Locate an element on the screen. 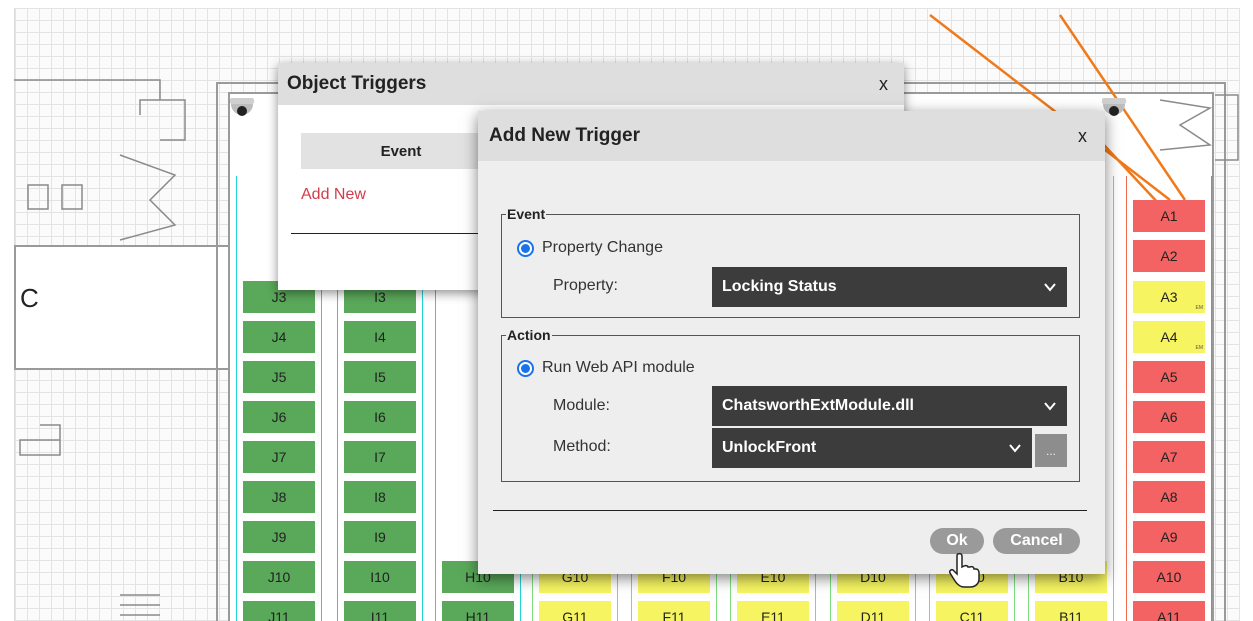 The height and width of the screenshot is (621, 1253). dialog-title: Object Triggers is located at coordinates (357, 83).